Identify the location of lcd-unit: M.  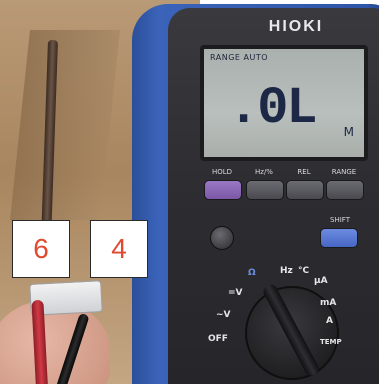
(348, 132).